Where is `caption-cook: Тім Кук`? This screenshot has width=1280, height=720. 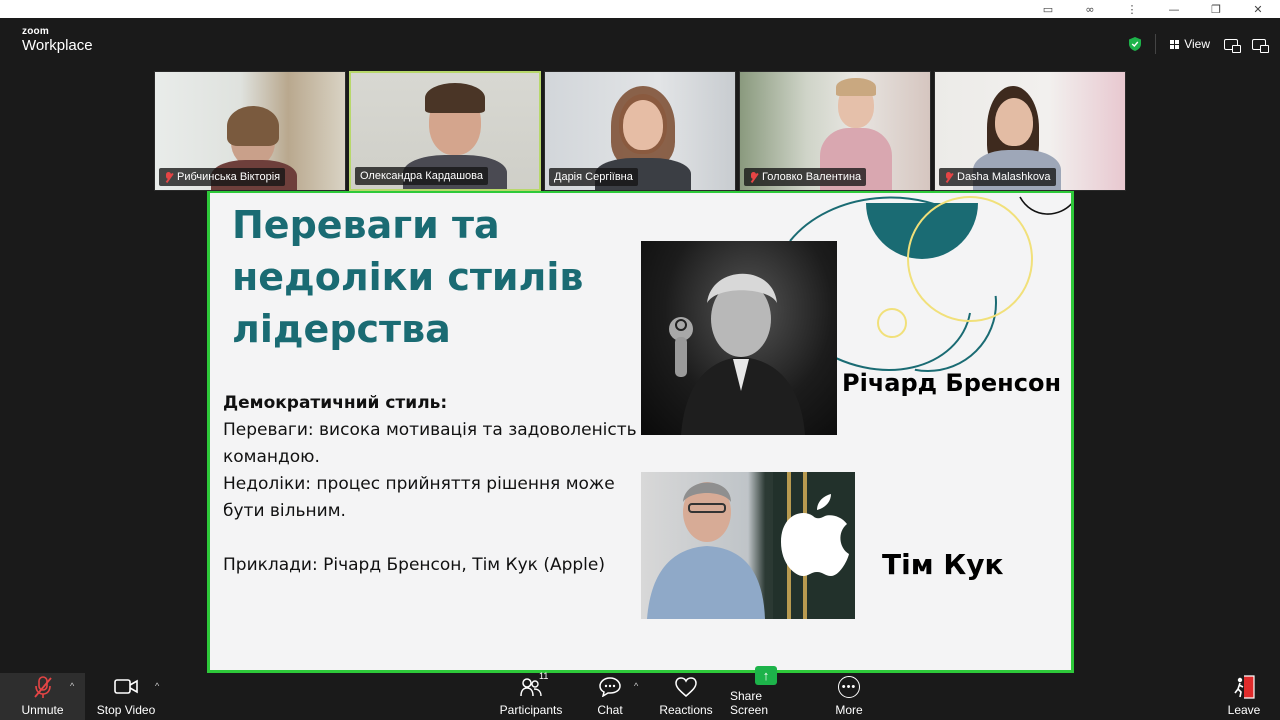
caption-cook: Тім Кук is located at coordinates (943, 564).